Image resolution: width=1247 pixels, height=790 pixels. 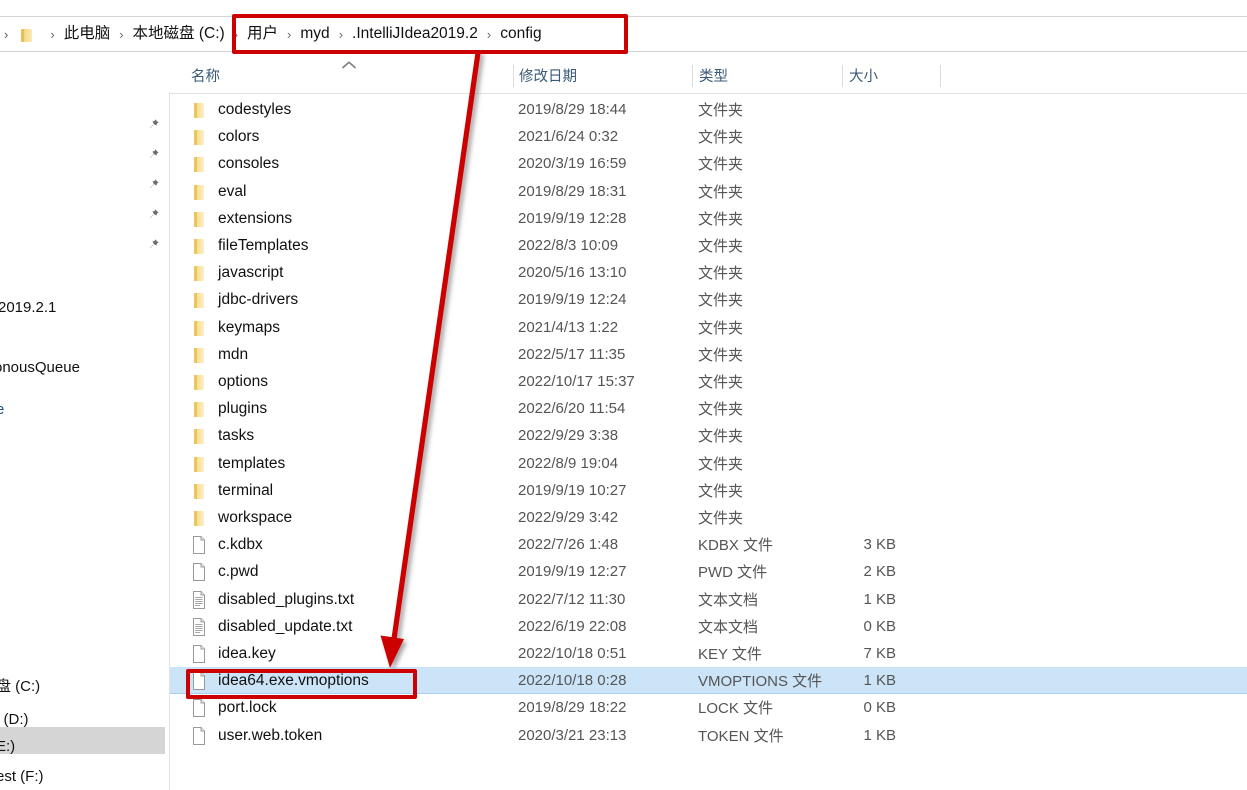 What do you see at coordinates (713, 75) in the screenshot?
I see `column-header-type: 类型` at bounding box center [713, 75].